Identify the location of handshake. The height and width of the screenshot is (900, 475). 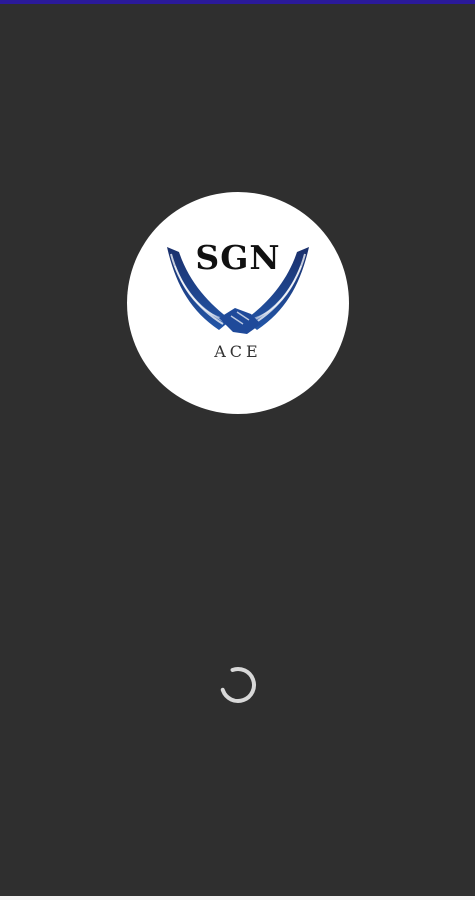
(240, 321).